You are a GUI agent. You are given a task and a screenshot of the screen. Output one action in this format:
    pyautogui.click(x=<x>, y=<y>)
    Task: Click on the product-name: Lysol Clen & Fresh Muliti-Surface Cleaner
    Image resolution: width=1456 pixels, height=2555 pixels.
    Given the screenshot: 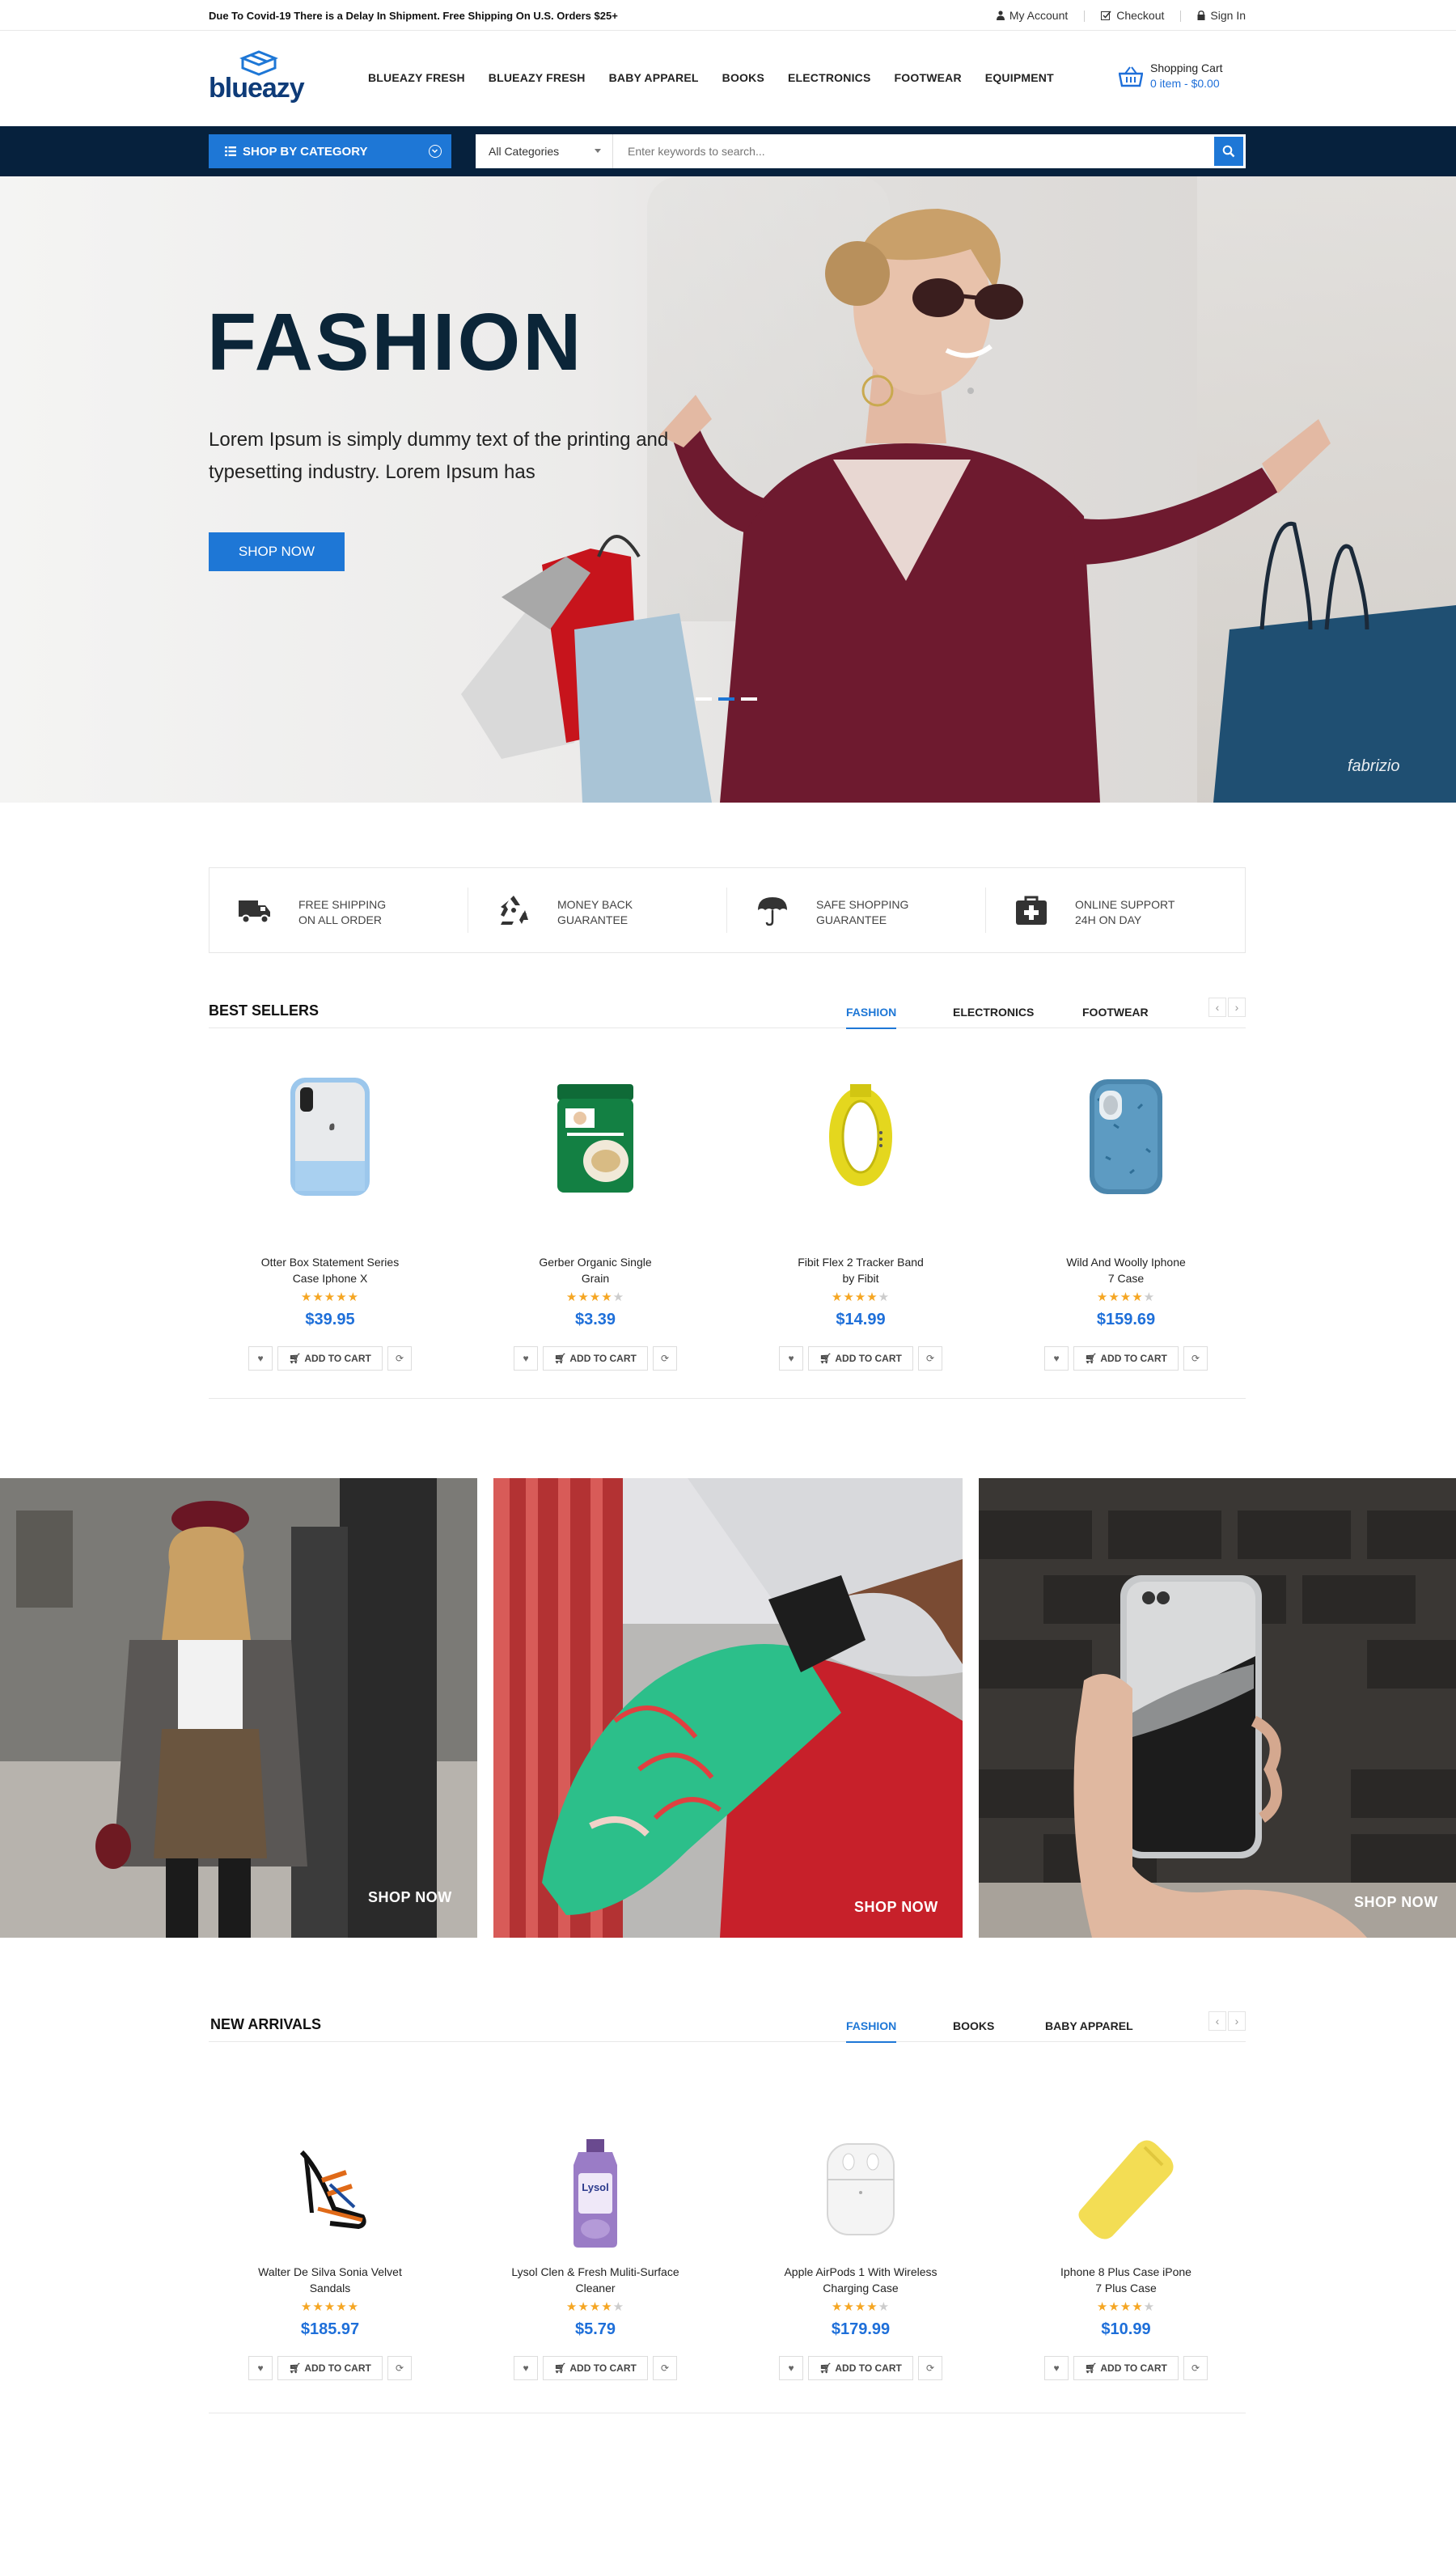 What is the action you would take?
    pyautogui.click(x=595, y=2280)
    